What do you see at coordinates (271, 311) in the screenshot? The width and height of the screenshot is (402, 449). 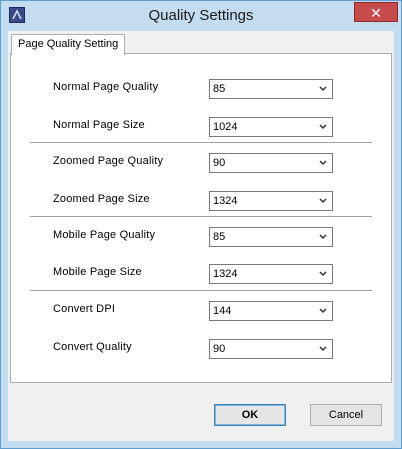 I see `convert-dpi-select: 144` at bounding box center [271, 311].